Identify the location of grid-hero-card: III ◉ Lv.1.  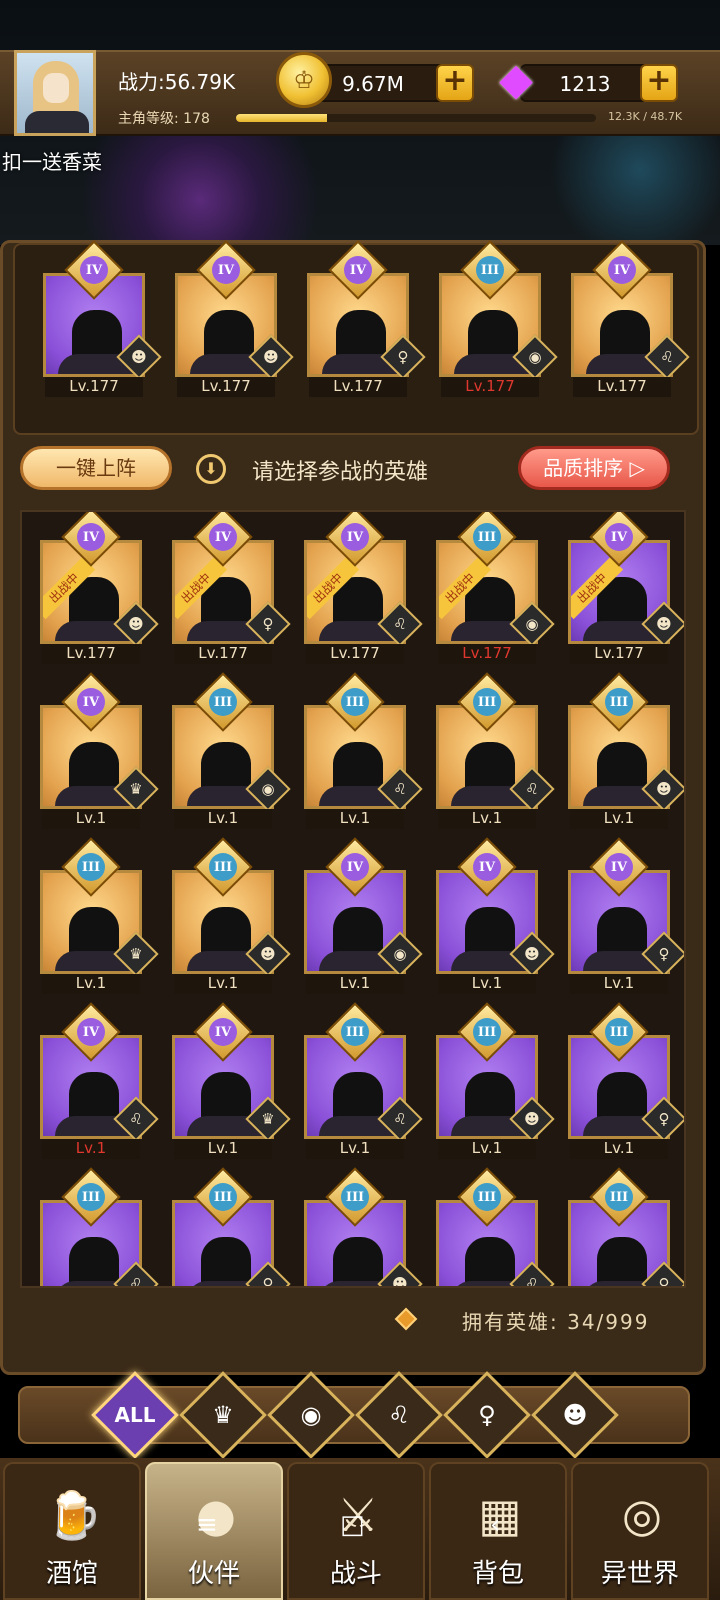
(231, 750).